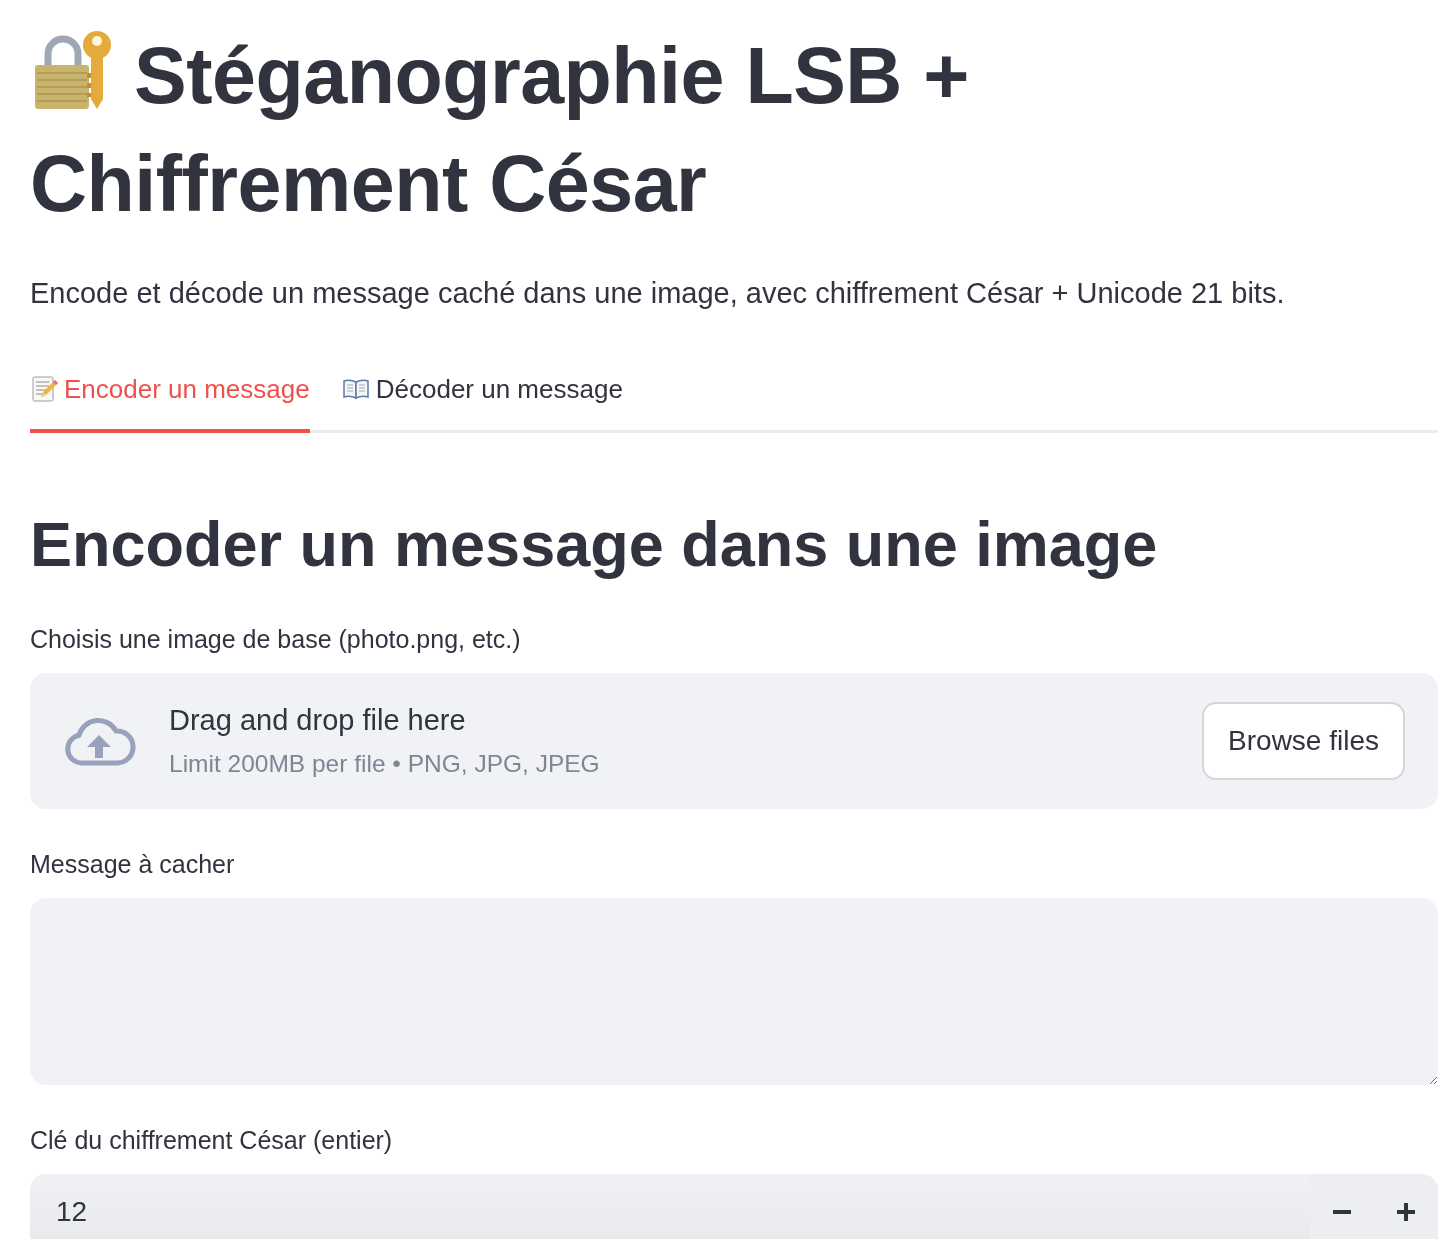 This screenshot has height=1240, width=1452. I want to click on tab: Décoder un message, so click(482, 401).